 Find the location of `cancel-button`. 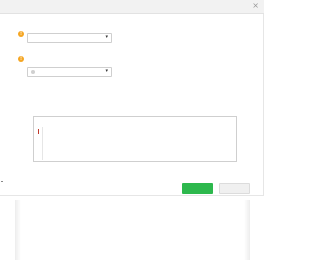

cancel-button is located at coordinates (234, 188).